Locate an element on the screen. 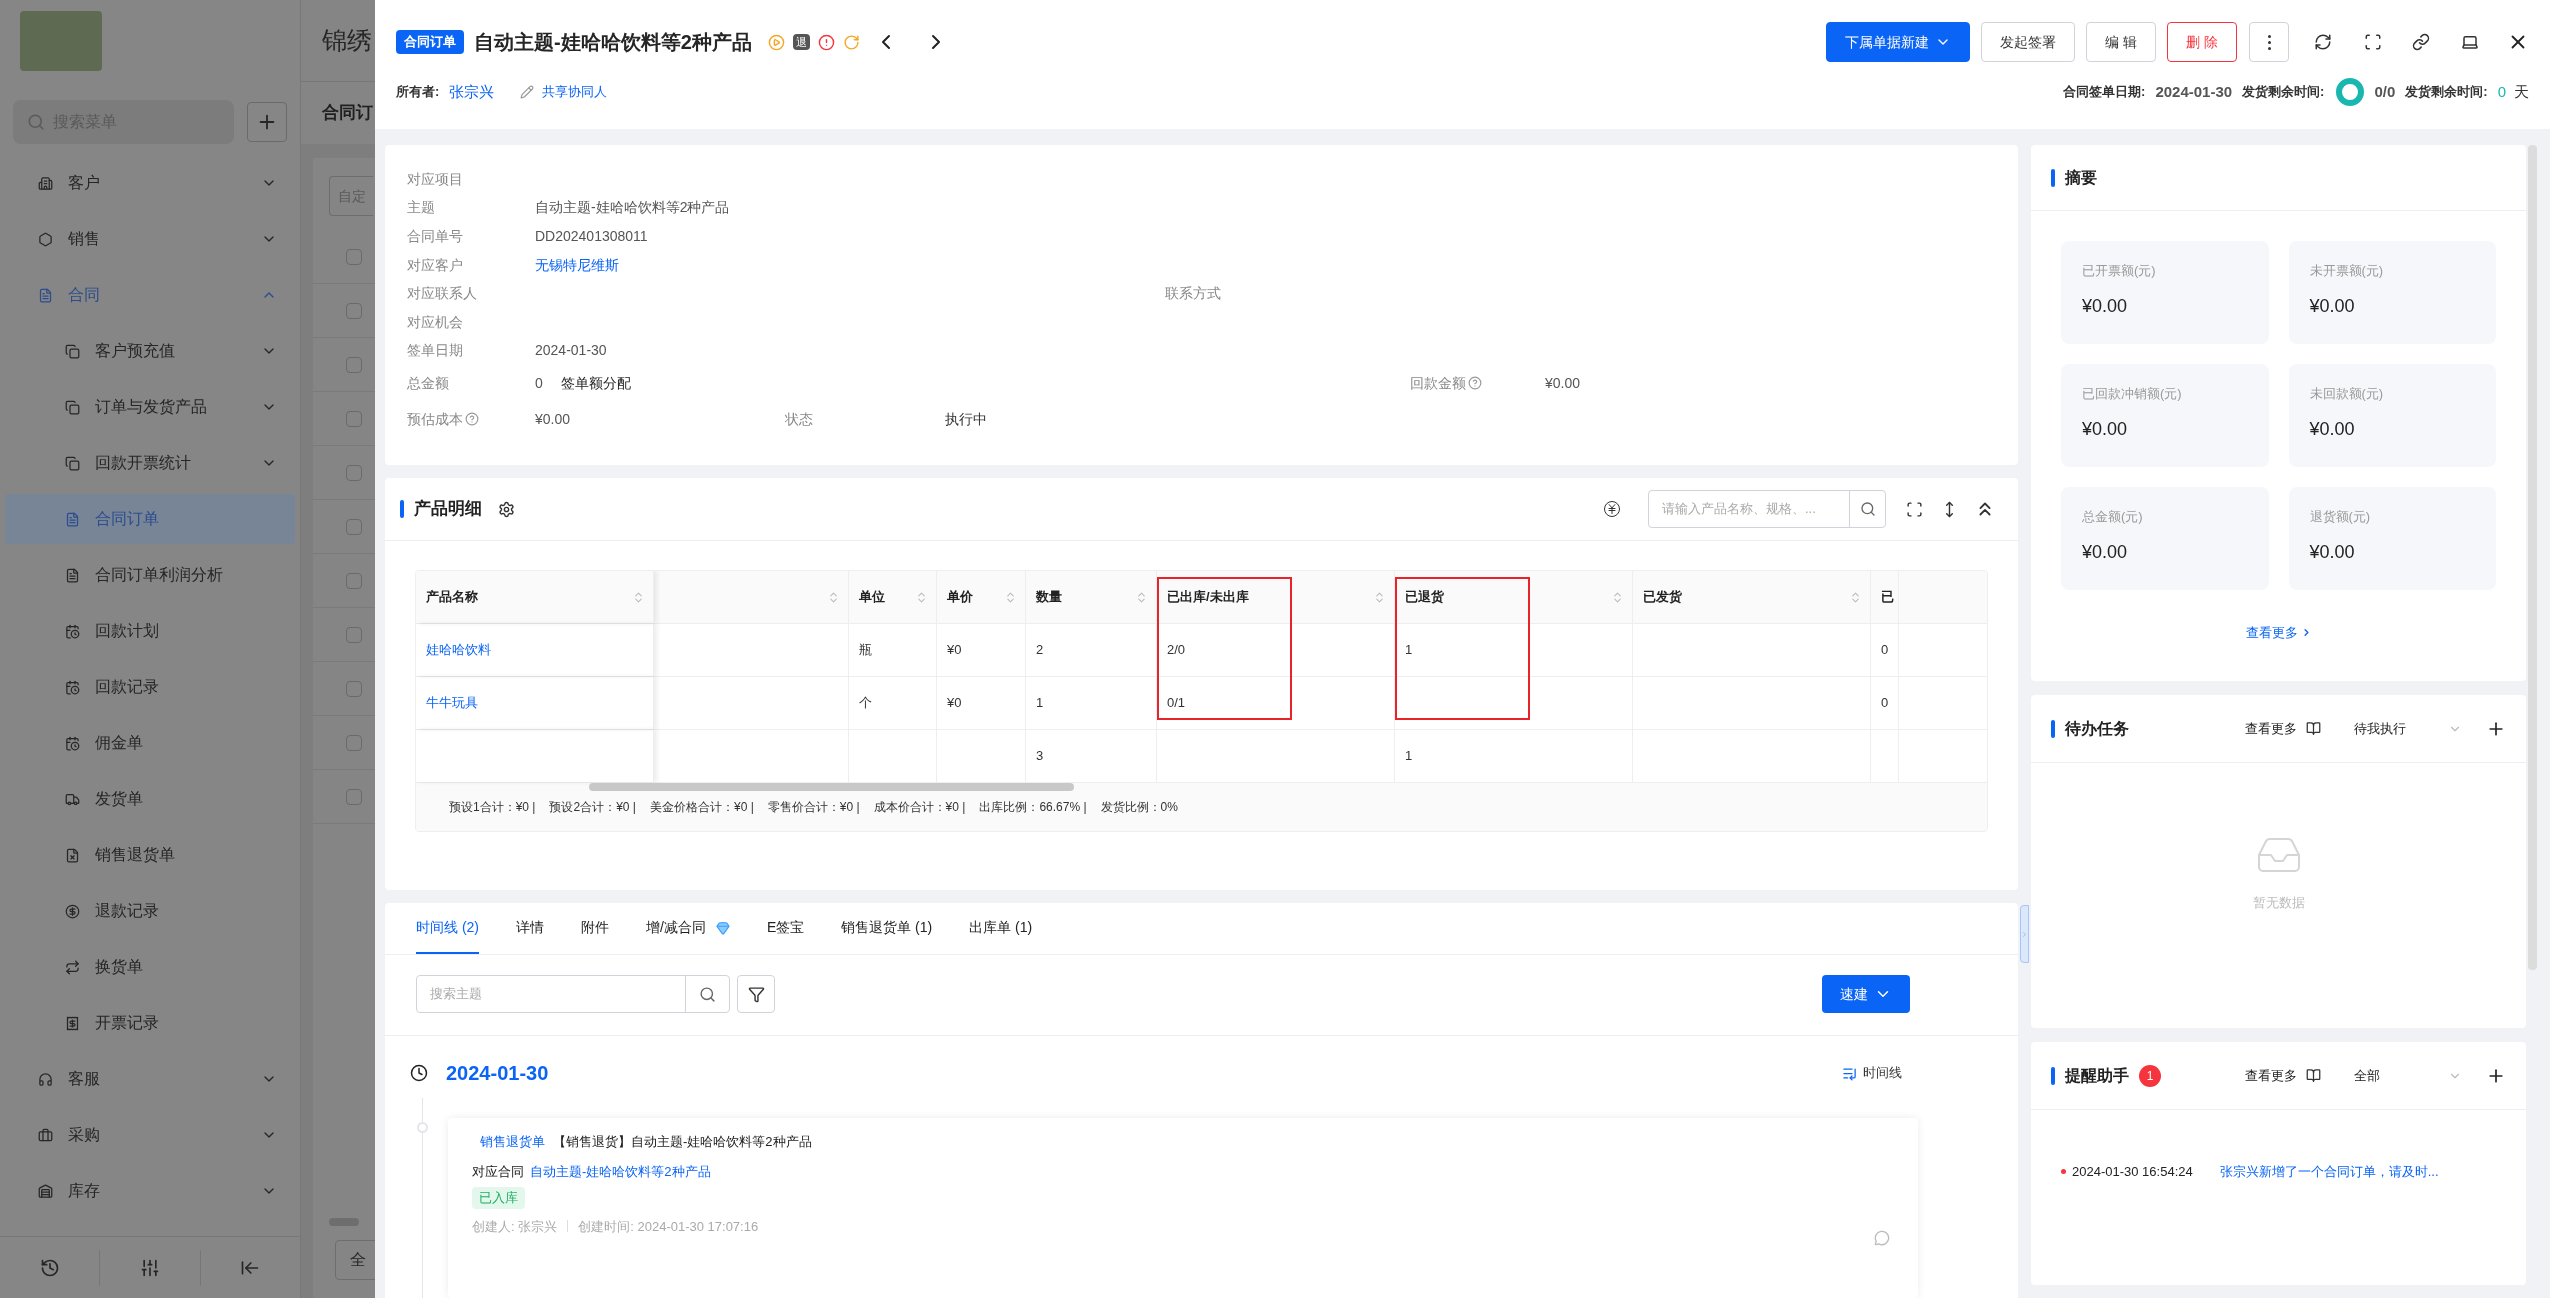  filter-dropdown: 全部 is located at coordinates (2408, 1075).